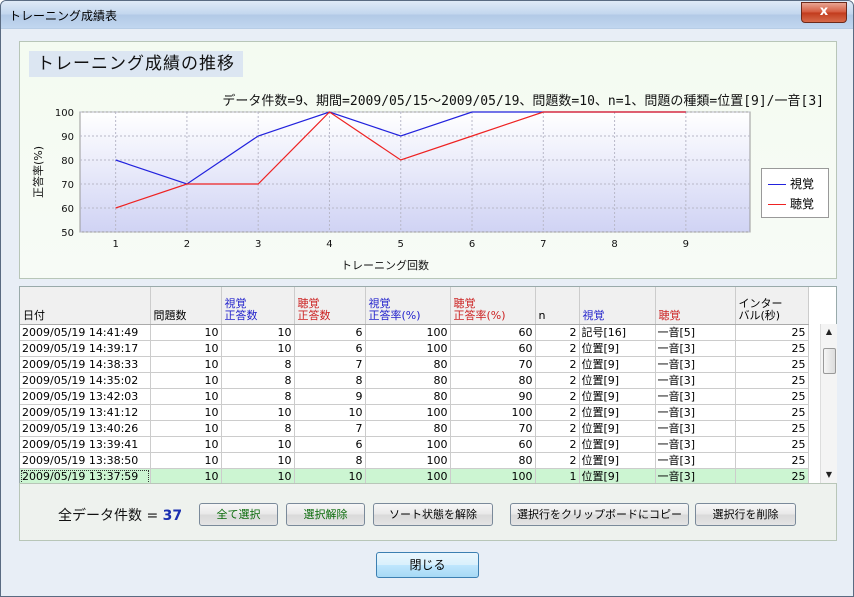 The image size is (854, 597). I want to click on table-row: 2009/05/19 14:35:02 10 8 8 80 80 2 位置[9] 一音[3] 25, so click(414, 380).